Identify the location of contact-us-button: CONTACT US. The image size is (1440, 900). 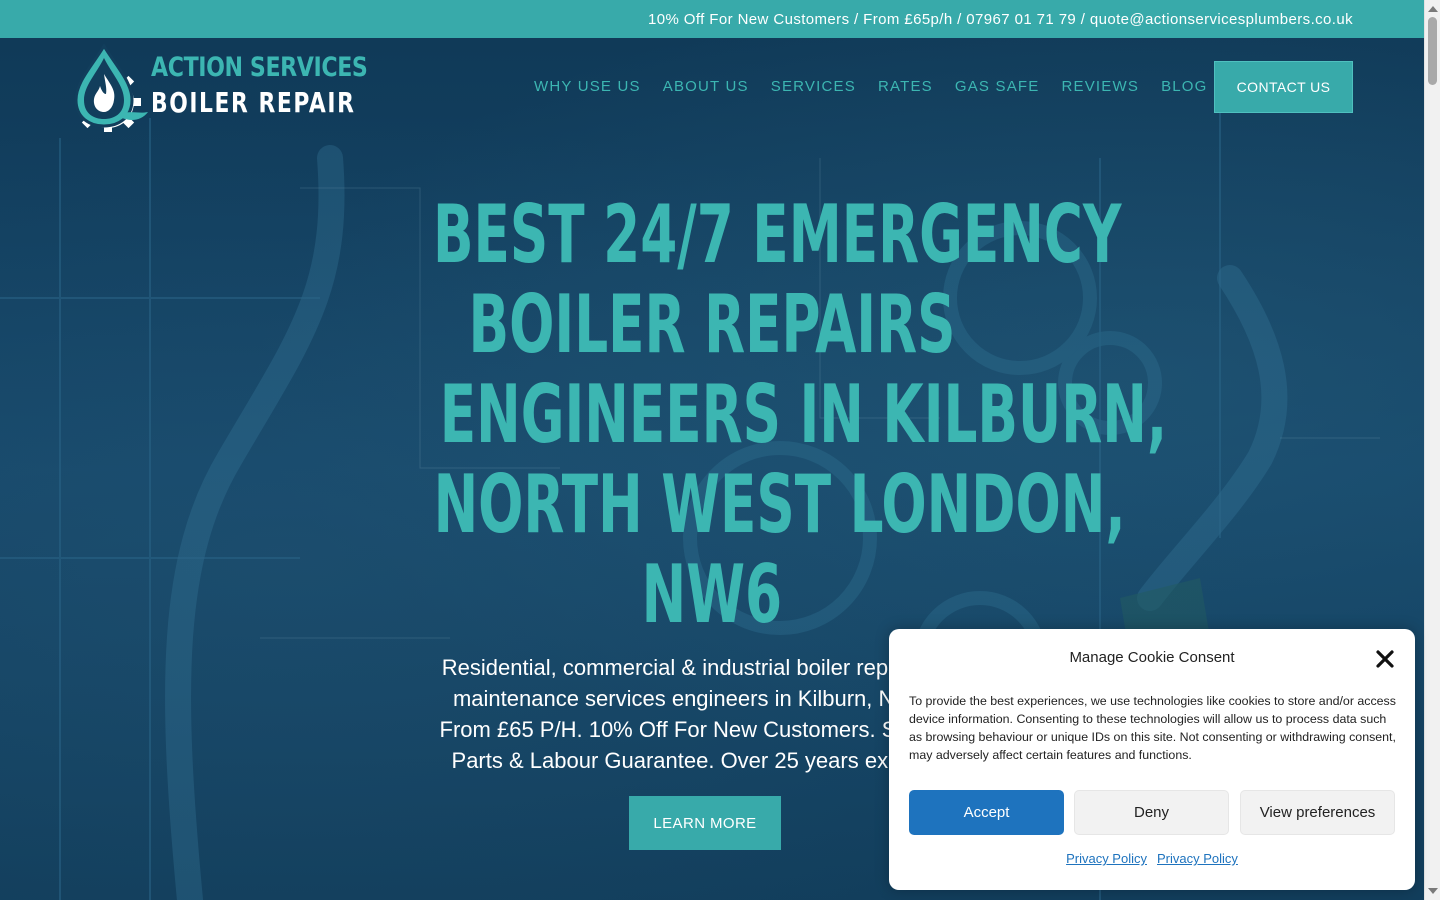
(1283, 87).